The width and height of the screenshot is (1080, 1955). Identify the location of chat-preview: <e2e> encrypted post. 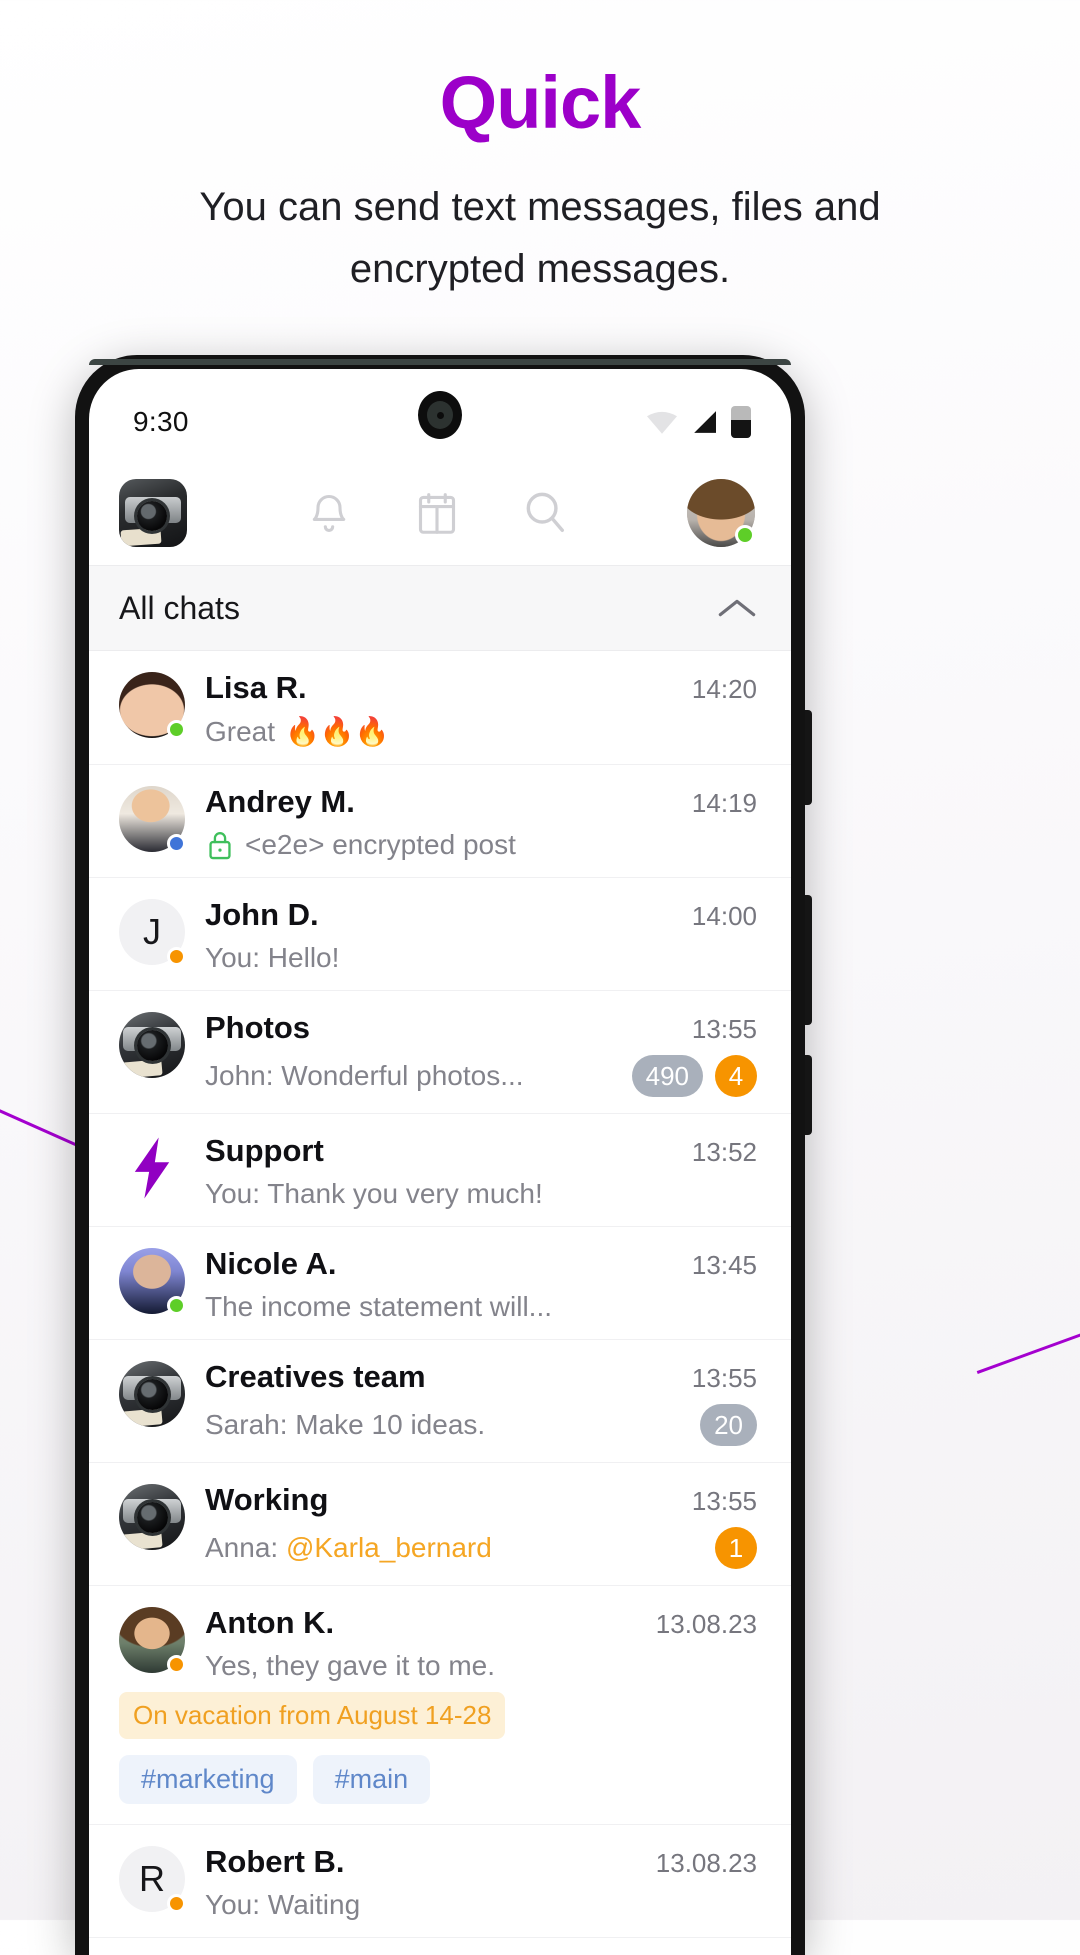
(380, 844).